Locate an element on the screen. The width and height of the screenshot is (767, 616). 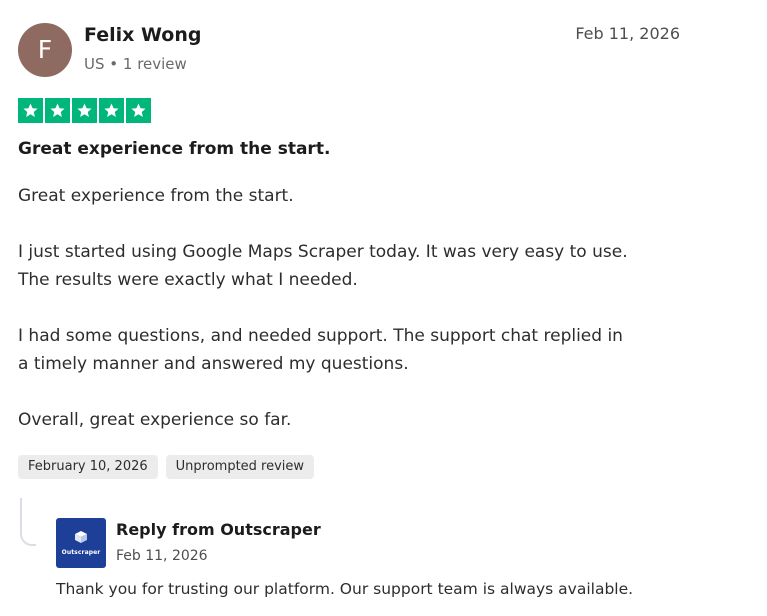
star-rating is located at coordinates (84, 110).